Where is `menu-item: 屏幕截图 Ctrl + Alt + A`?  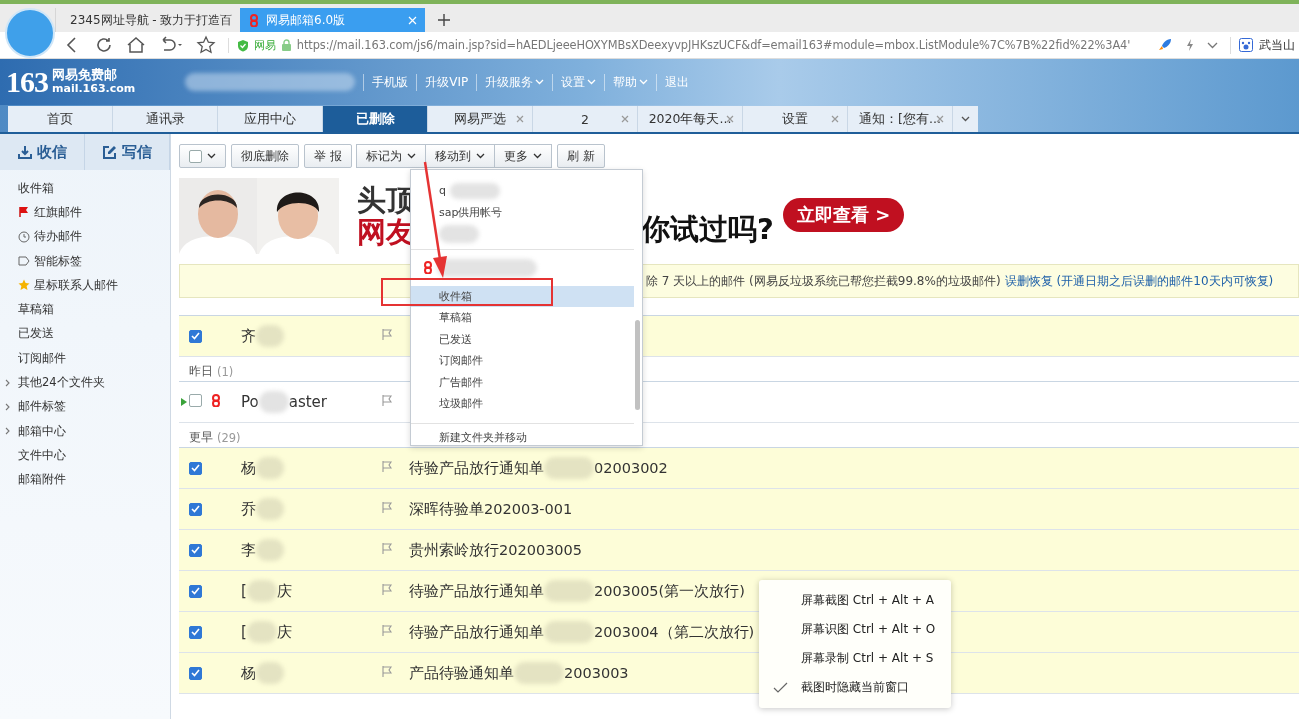
menu-item: 屏幕截图 Ctrl + Alt + A is located at coordinates (855, 600).